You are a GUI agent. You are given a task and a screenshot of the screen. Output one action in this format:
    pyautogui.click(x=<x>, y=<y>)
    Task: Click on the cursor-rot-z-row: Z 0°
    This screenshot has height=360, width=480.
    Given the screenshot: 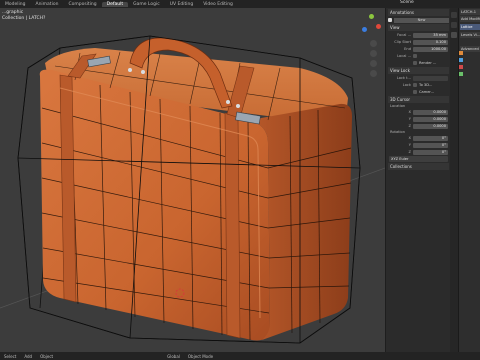 What is the action you would take?
    pyautogui.click(x=418, y=152)
    